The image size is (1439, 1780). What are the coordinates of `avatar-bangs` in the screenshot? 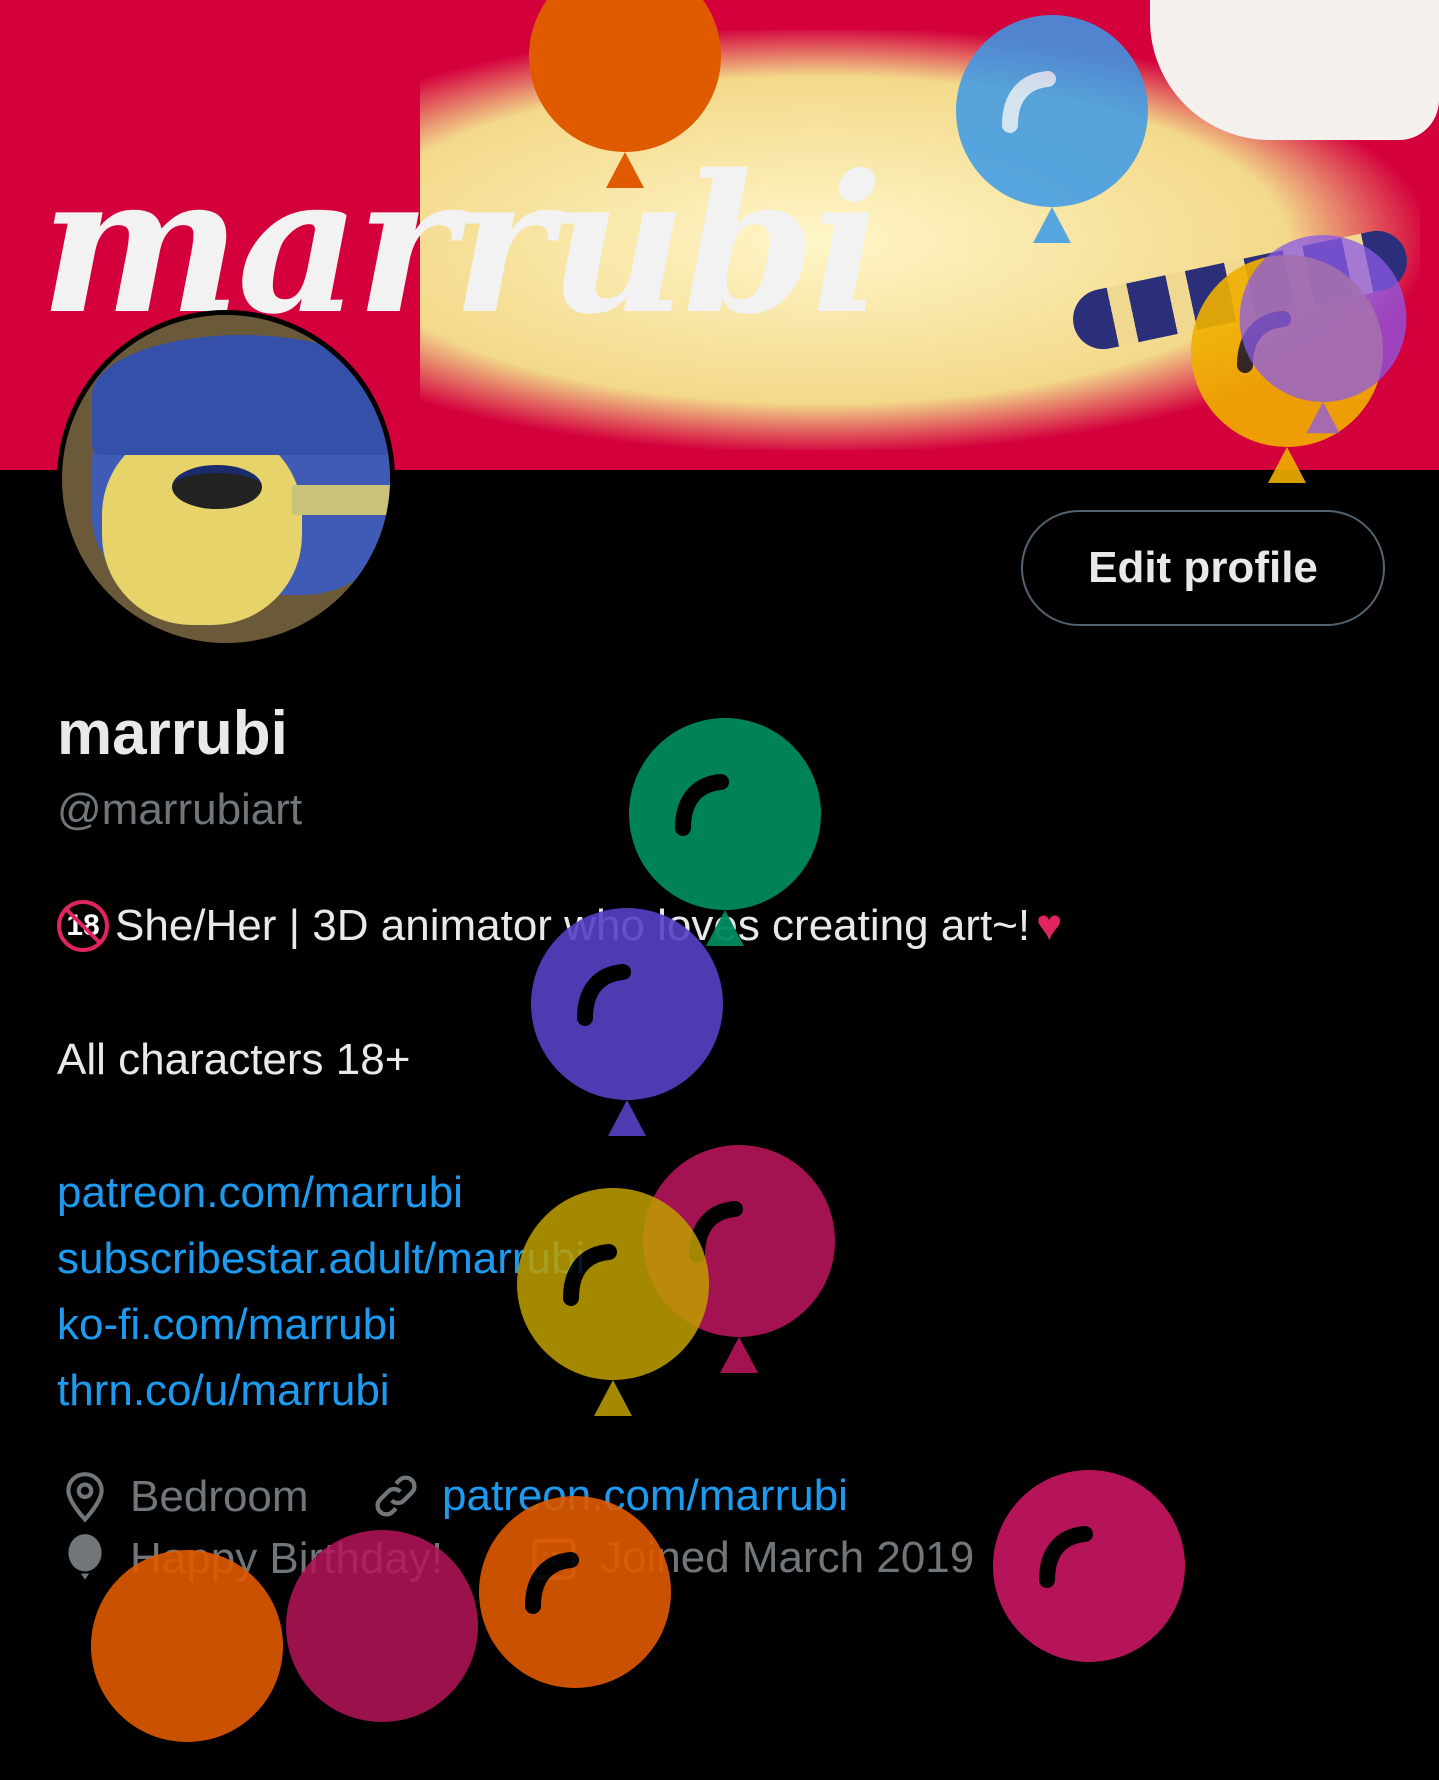 It's located at (241, 395).